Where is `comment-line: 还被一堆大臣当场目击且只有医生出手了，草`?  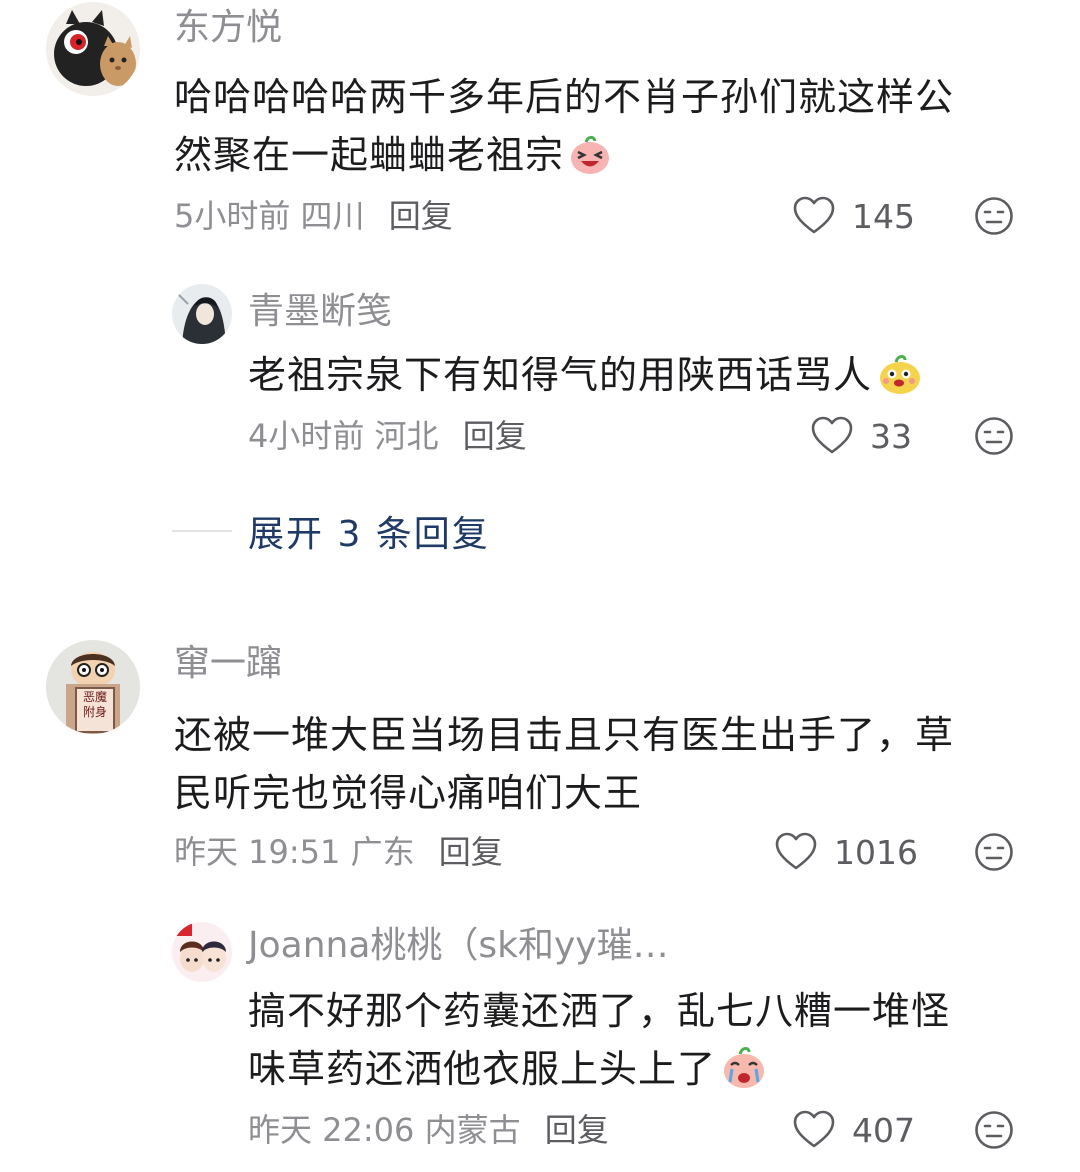 comment-line: 还被一堆大臣当场目击且只有医生出手了，草 is located at coordinates (564, 735).